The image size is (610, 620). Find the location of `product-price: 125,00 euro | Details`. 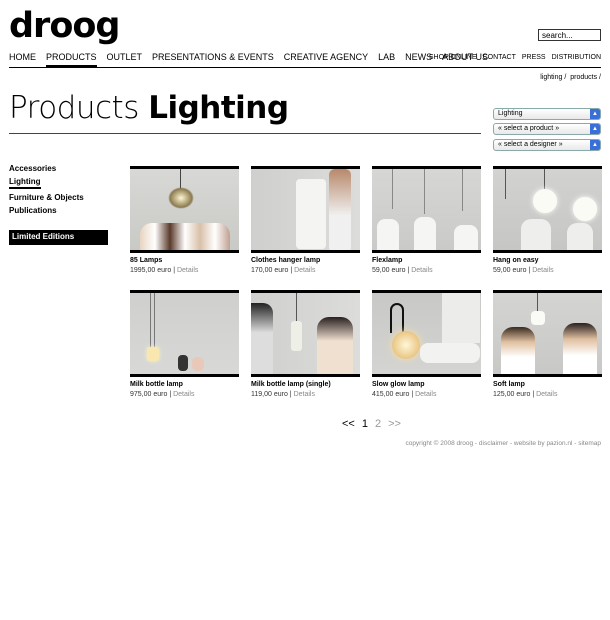

product-price: 125,00 euro | Details is located at coordinates (525, 394).